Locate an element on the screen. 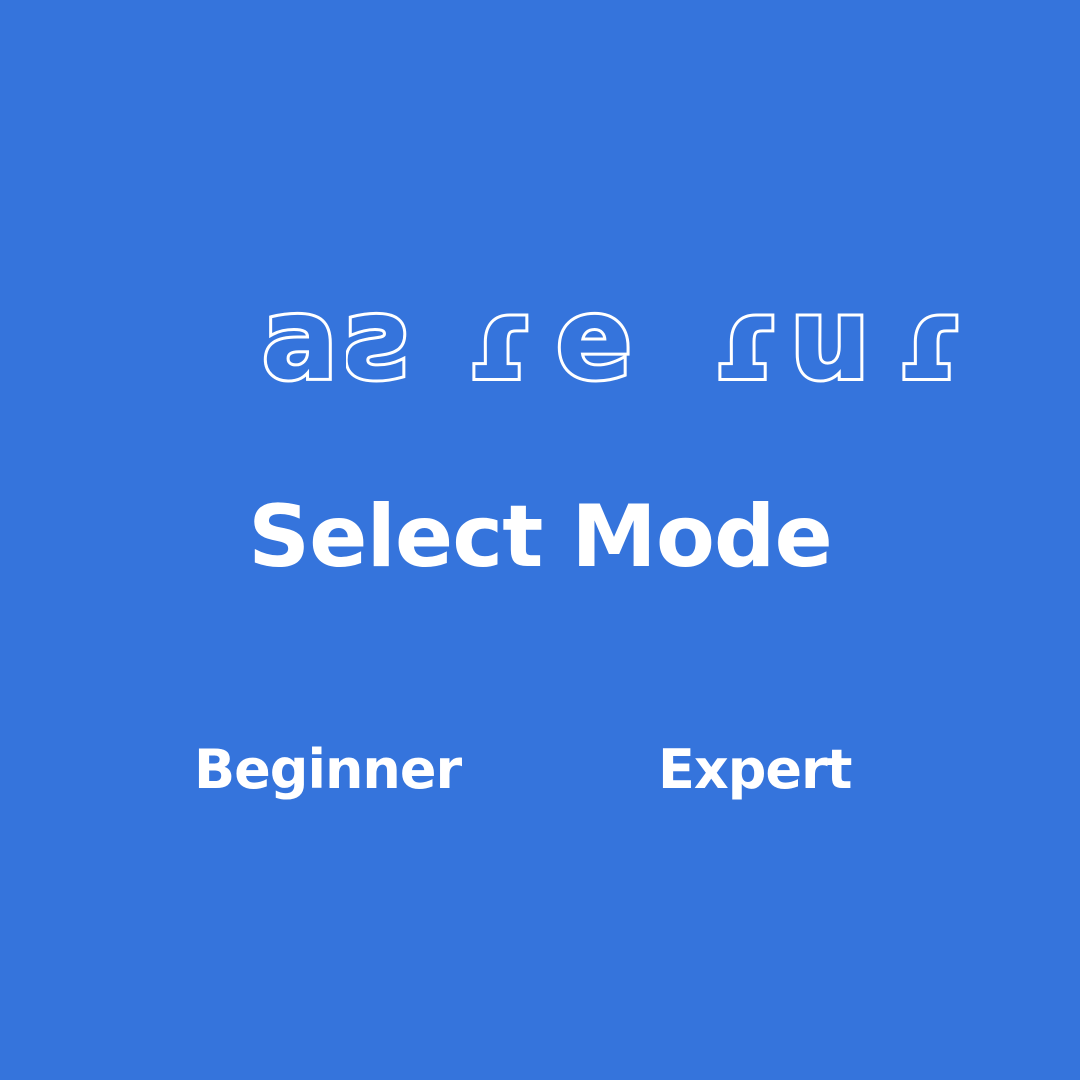  logo-letter: ƨ is located at coordinates (379, 340).